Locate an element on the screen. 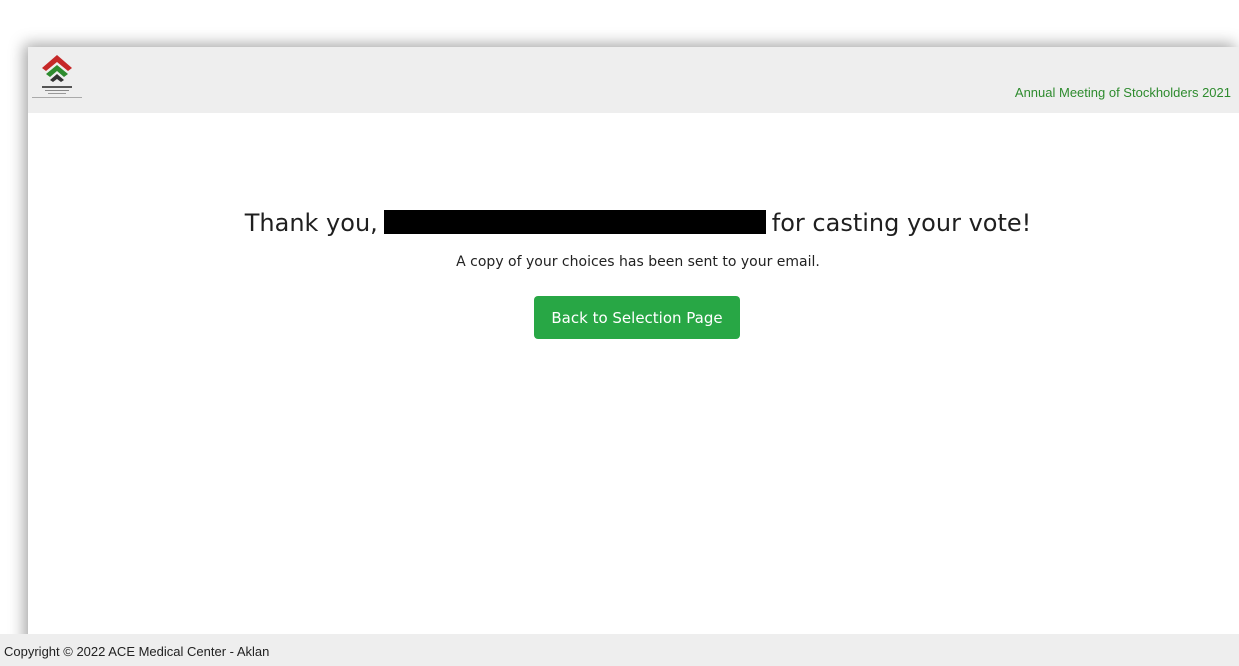 The image size is (1239, 666). top-header: Annual Meeting of Stockholders 2021 is located at coordinates (633, 80).